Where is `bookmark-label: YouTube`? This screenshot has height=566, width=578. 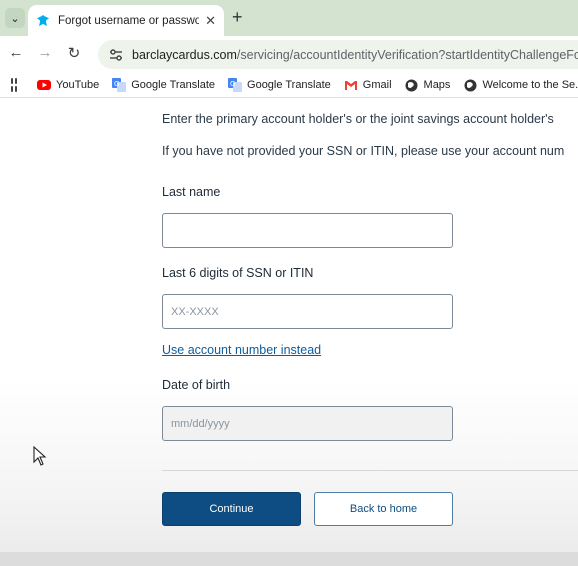 bookmark-label: YouTube is located at coordinates (78, 85).